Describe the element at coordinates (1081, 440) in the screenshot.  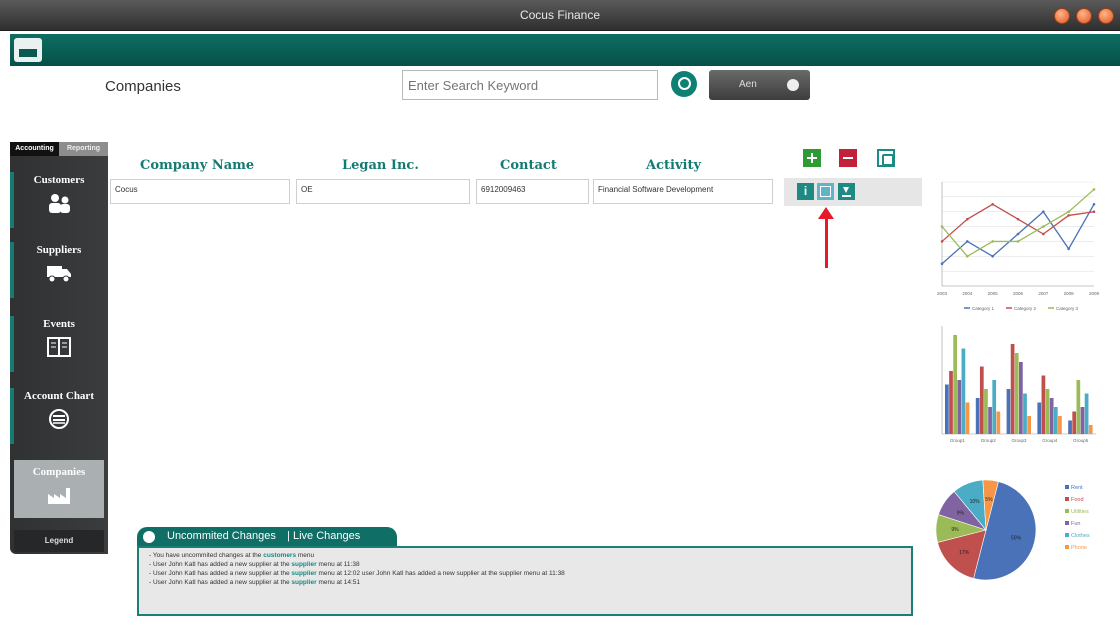
I see `x-tick-label: Group5` at that location.